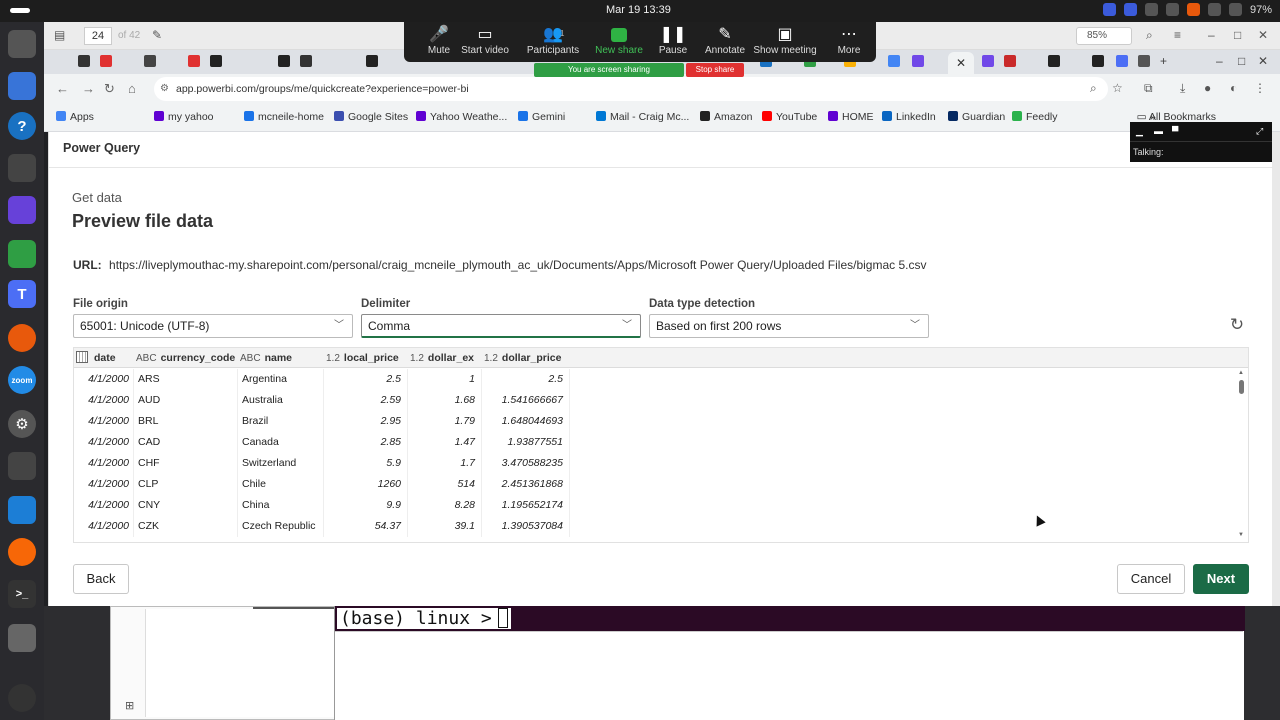 The width and height of the screenshot is (1280, 720). What do you see at coordinates (1263, 61) in the screenshot?
I see `browser-close-icon: ✕` at bounding box center [1263, 61].